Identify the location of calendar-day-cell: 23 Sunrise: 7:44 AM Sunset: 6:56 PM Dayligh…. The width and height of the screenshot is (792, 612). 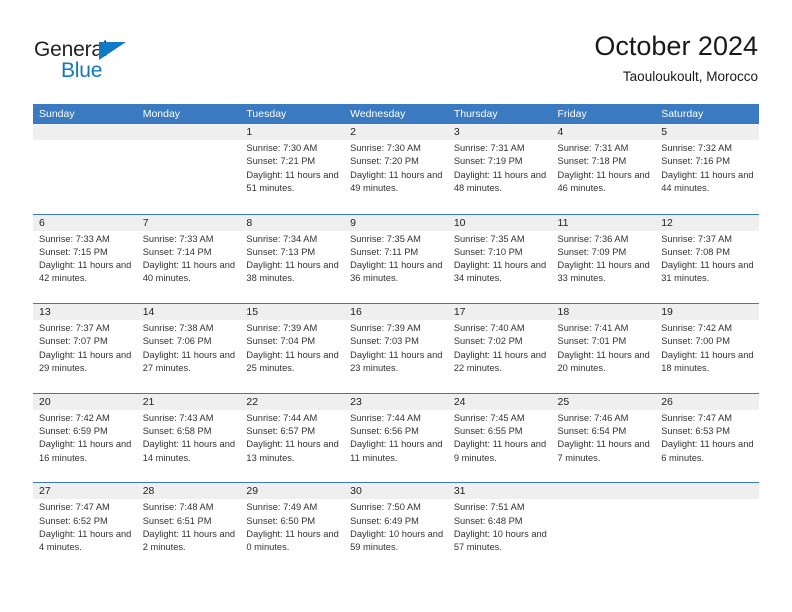
(396, 438).